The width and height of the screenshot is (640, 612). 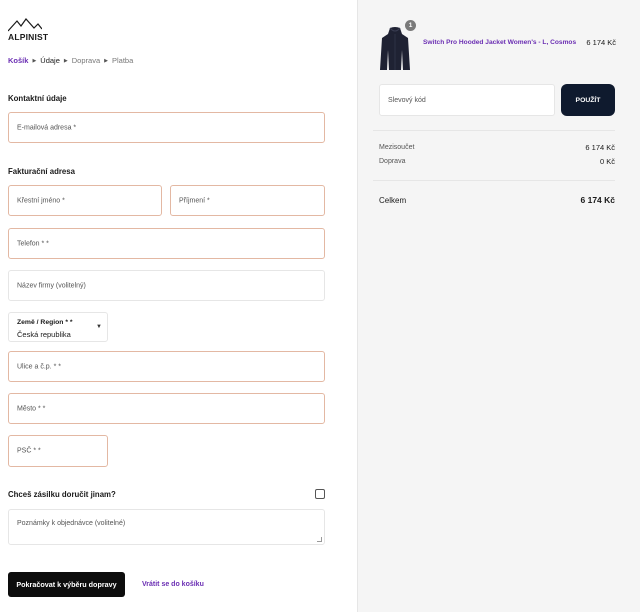 What do you see at coordinates (247, 200) in the screenshot?
I see `last-name-field: Příjmení *` at bounding box center [247, 200].